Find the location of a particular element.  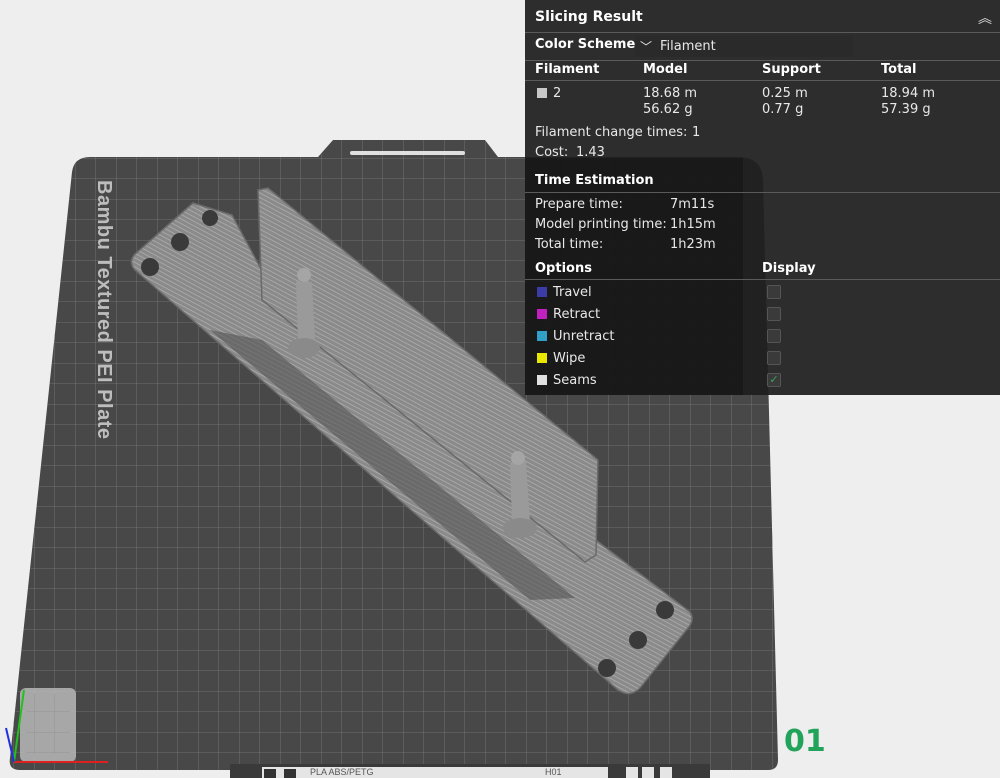

collapse-icon: ︽ is located at coordinates (985, 18).